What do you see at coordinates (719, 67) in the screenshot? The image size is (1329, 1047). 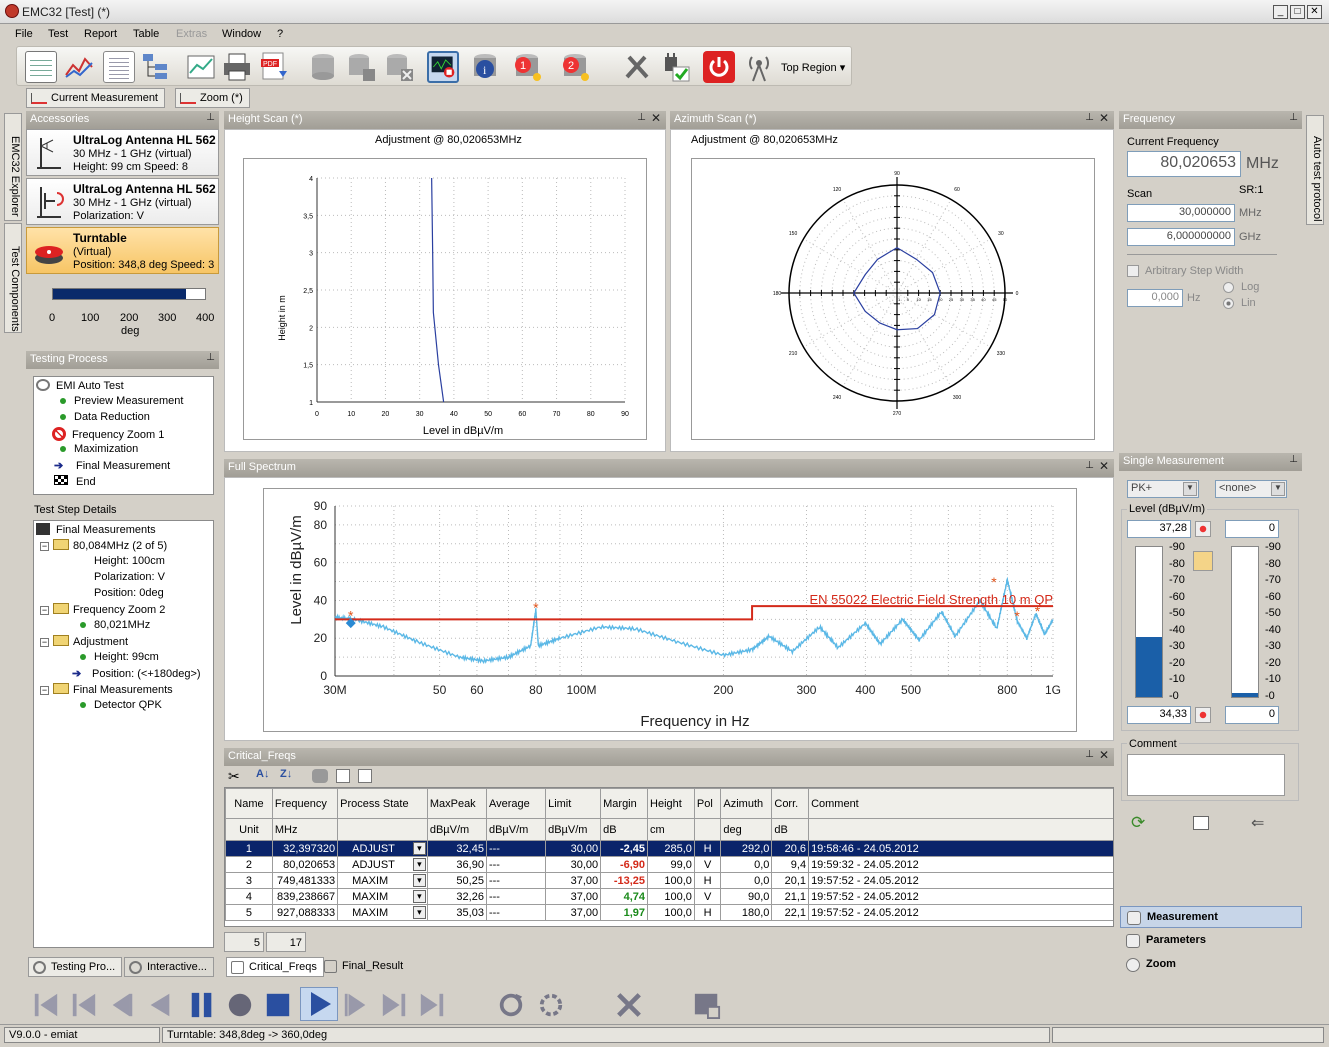 I see `power-icon` at bounding box center [719, 67].